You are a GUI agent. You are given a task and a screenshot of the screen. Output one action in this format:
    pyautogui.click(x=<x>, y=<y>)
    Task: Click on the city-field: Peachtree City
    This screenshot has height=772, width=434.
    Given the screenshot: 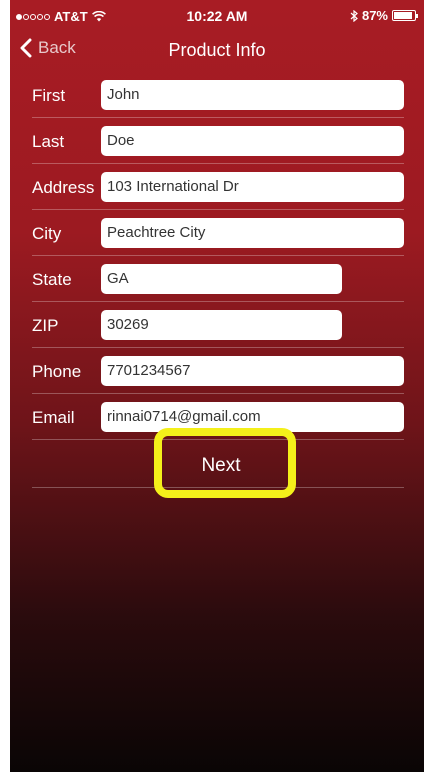 What is the action you would take?
    pyautogui.click(x=252, y=233)
    